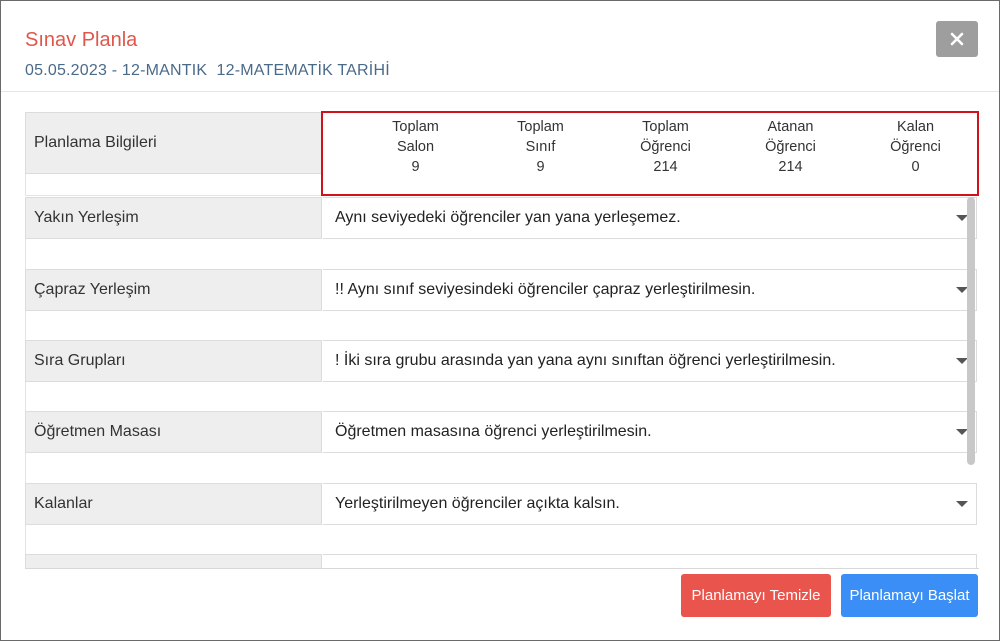 This screenshot has width=1000, height=641. I want to click on form-scrollbar, so click(971, 331).